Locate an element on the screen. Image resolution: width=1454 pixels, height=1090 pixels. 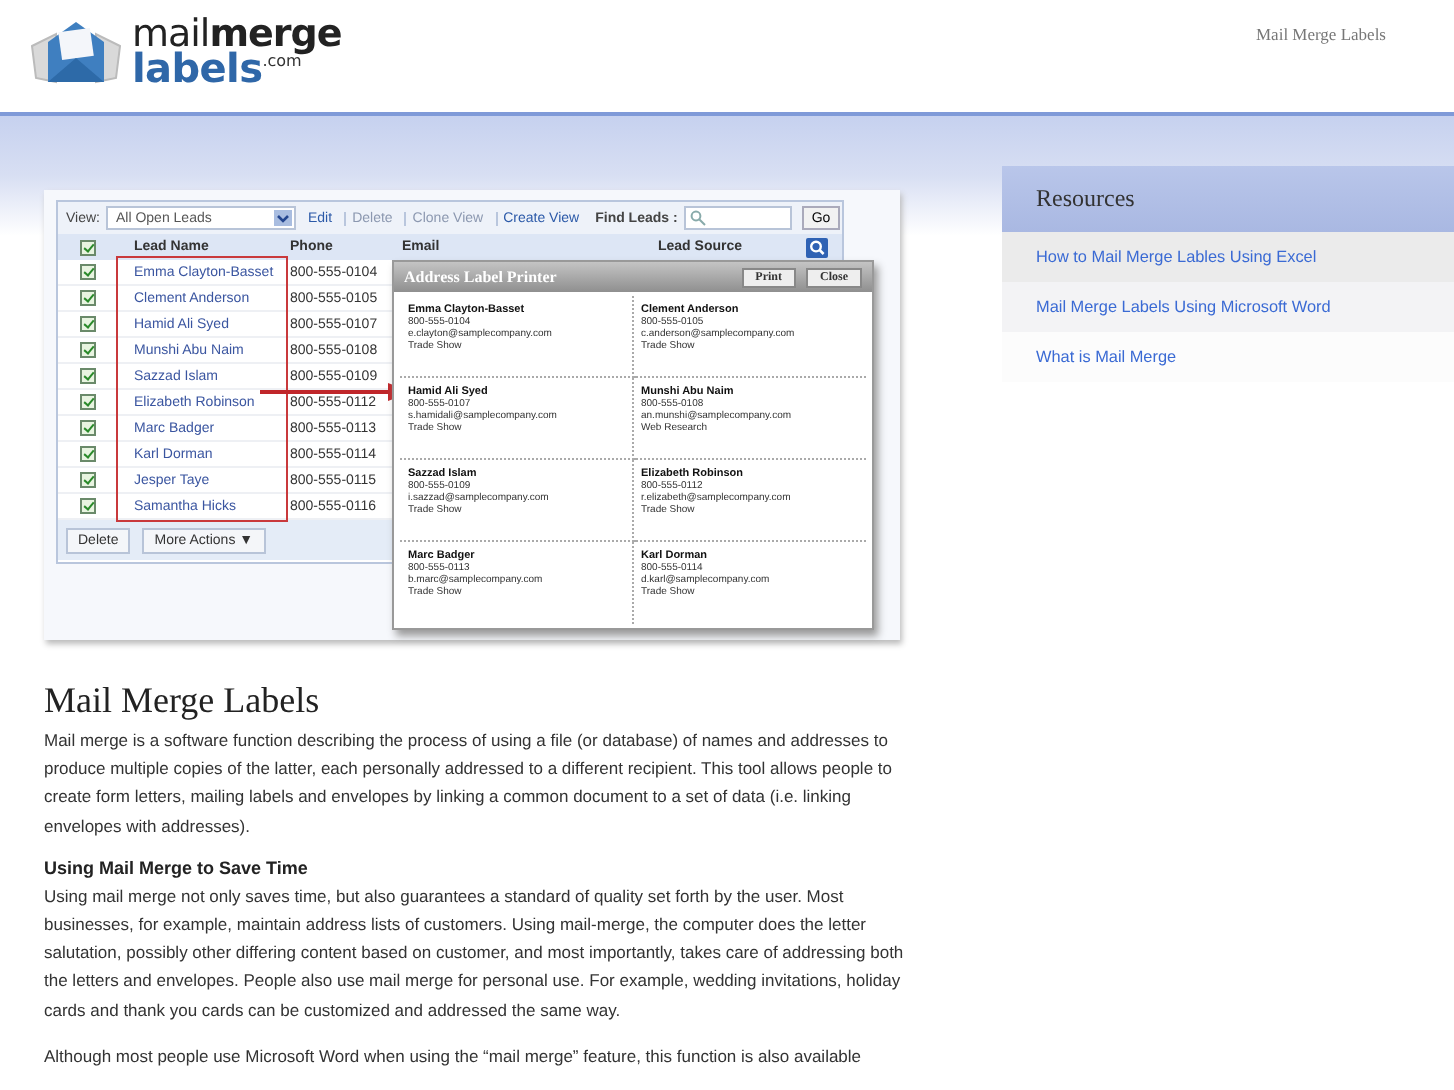
article-paragraph: Using mail merge not only saves time, but also guarantees a standard of quality set forth by the user. Most businesses, for example, maintain address lists of customers. Using mail-merge, the computer does the letter salutation, possibly other differing content based on customer, and most importantly, takes care of addressing both the letters and envelopes. People also use mail merge for personal use. For example, wedding invitations, holiday cards and thank you cards can be customized and addressed the same way. is located at coordinates (475, 953).